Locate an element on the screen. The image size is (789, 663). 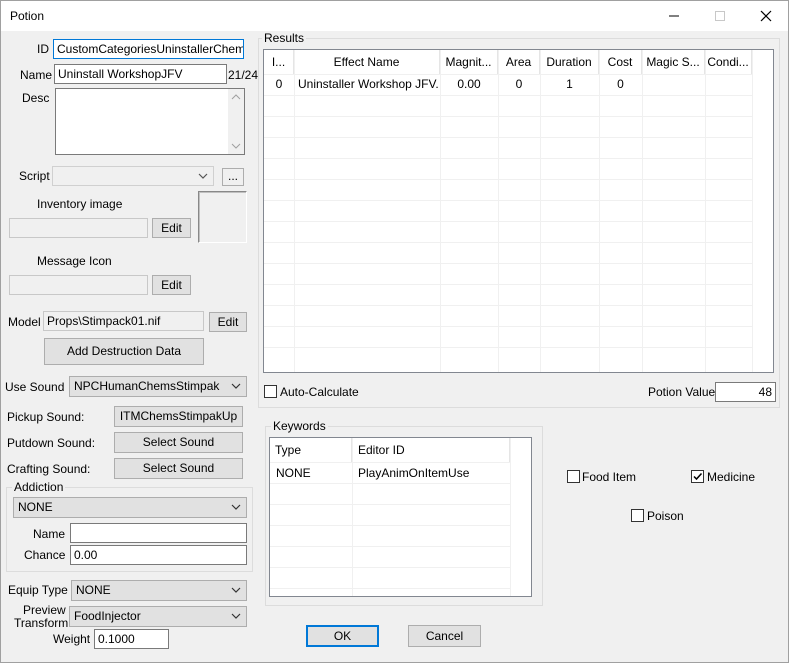
results-col-header: Cost is located at coordinates (620, 62).